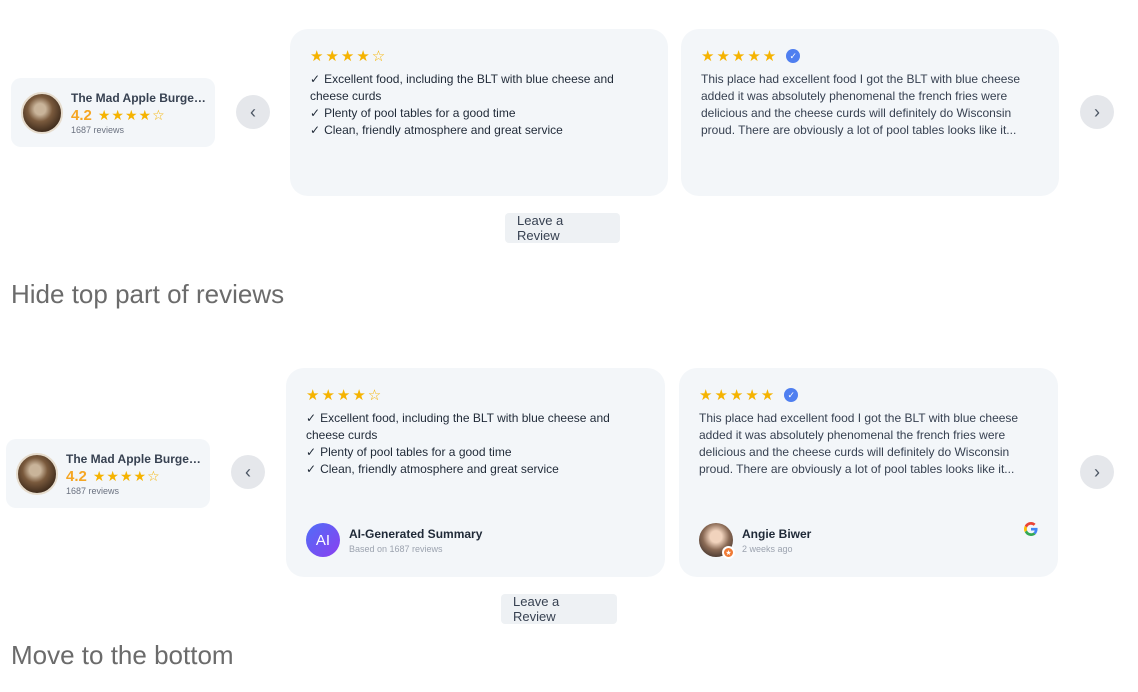 The height and width of the screenshot is (692, 1138). Describe the element at coordinates (777, 533) in the screenshot. I see `author-name: Angie Biwer` at that location.